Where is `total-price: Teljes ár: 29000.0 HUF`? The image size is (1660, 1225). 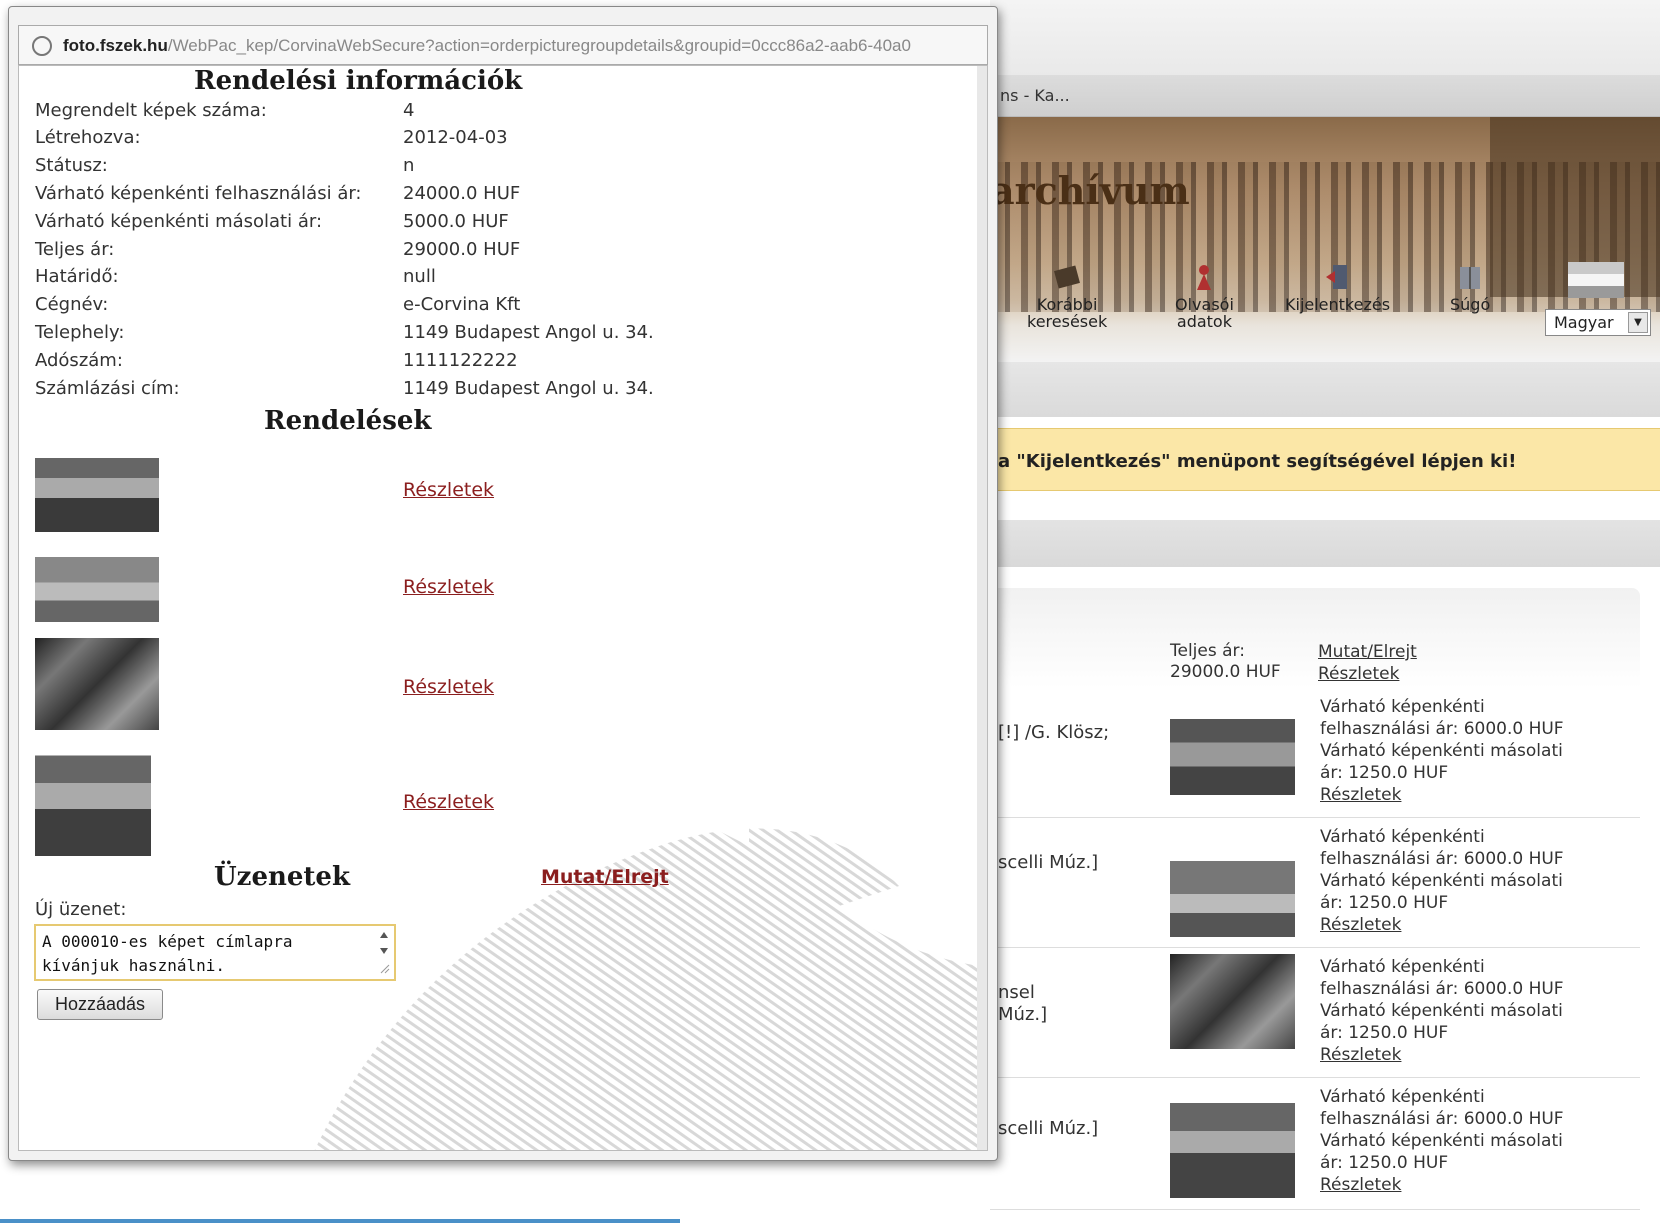 total-price: Teljes ár: 29000.0 HUF is located at coordinates (1225, 661).